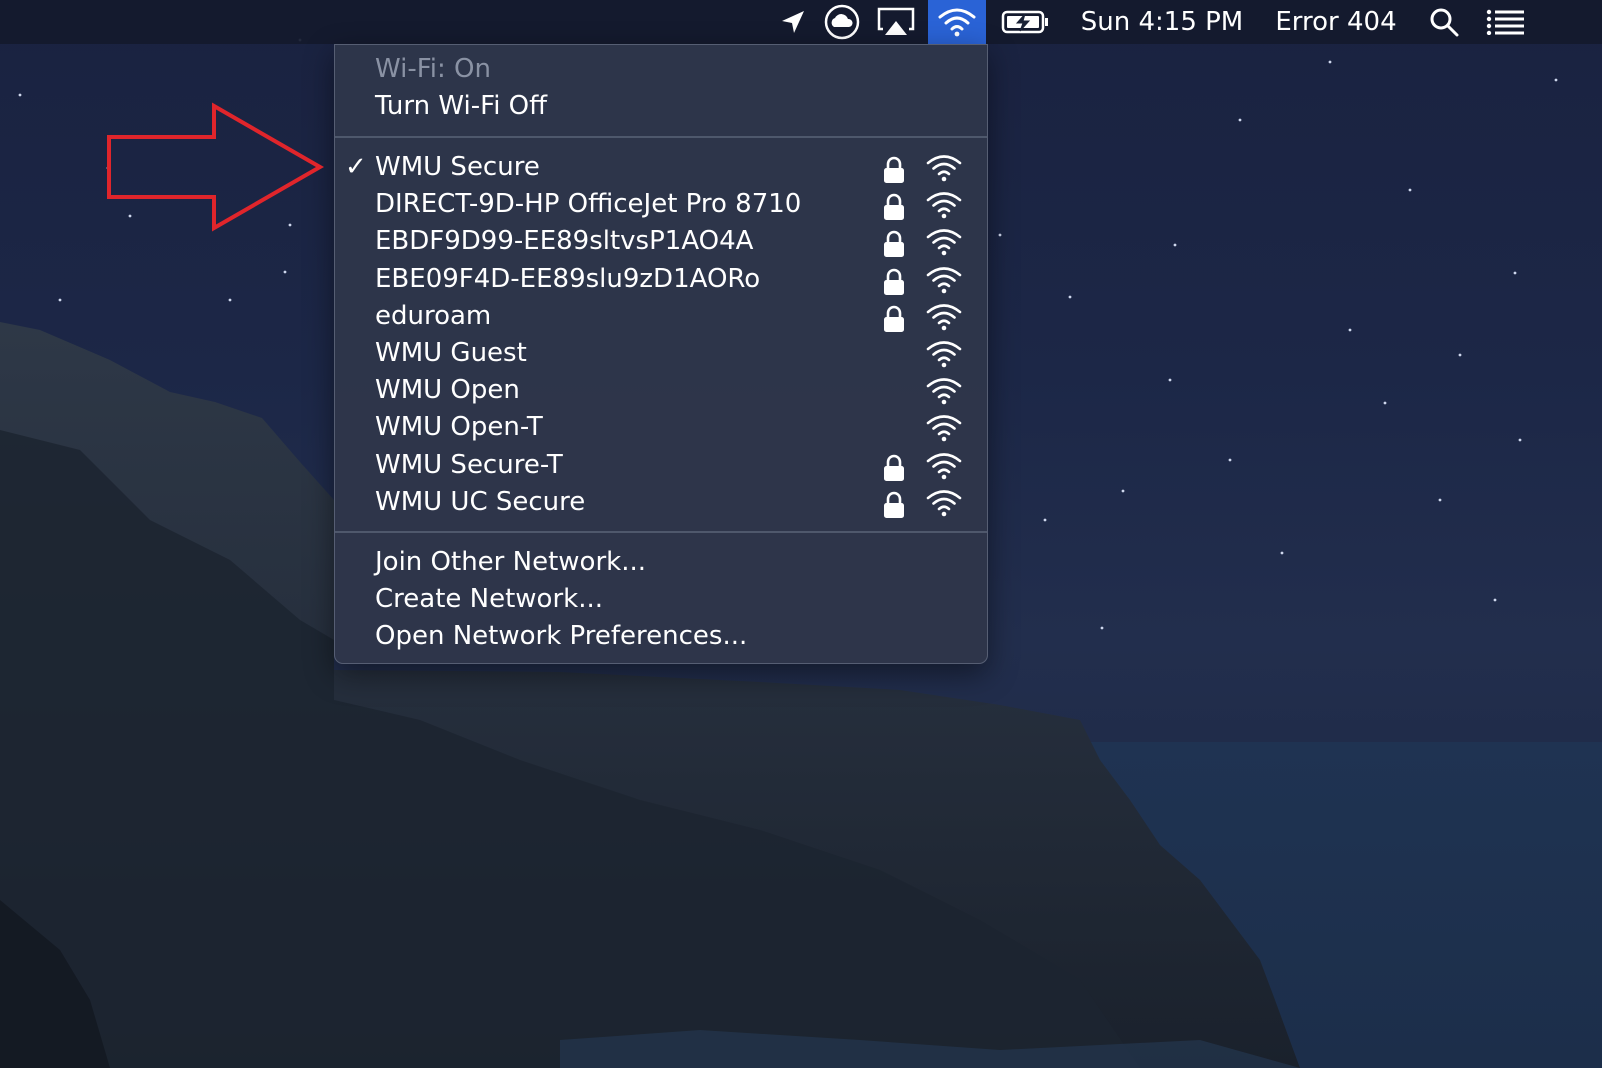 The image size is (1602, 1068). Describe the element at coordinates (896, 22) in the screenshot. I see `airplay-icon` at that location.